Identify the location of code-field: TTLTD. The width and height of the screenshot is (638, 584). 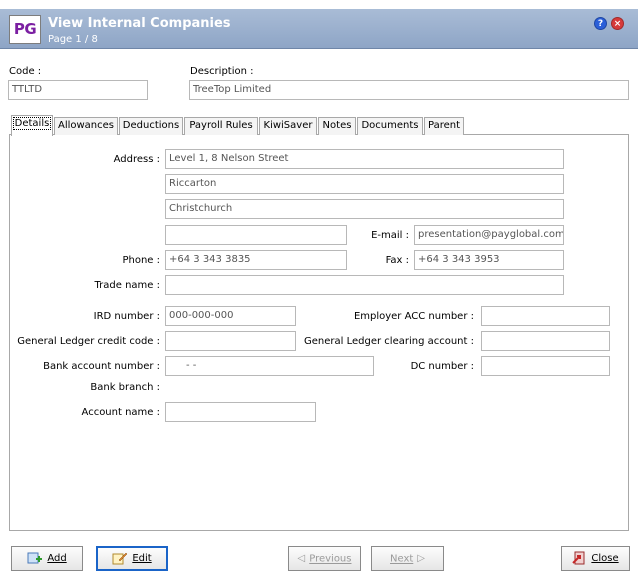
(78, 90).